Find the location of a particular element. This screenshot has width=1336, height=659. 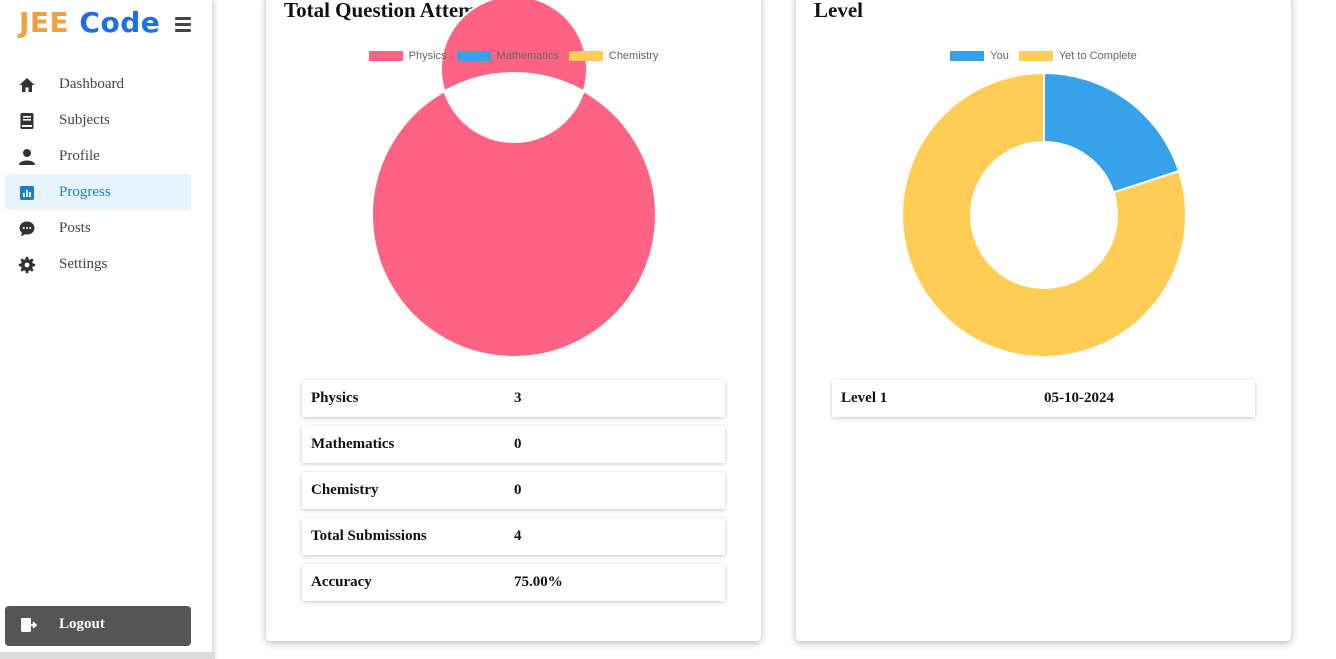

sidebar-item-profile: Profile is located at coordinates (98, 156).